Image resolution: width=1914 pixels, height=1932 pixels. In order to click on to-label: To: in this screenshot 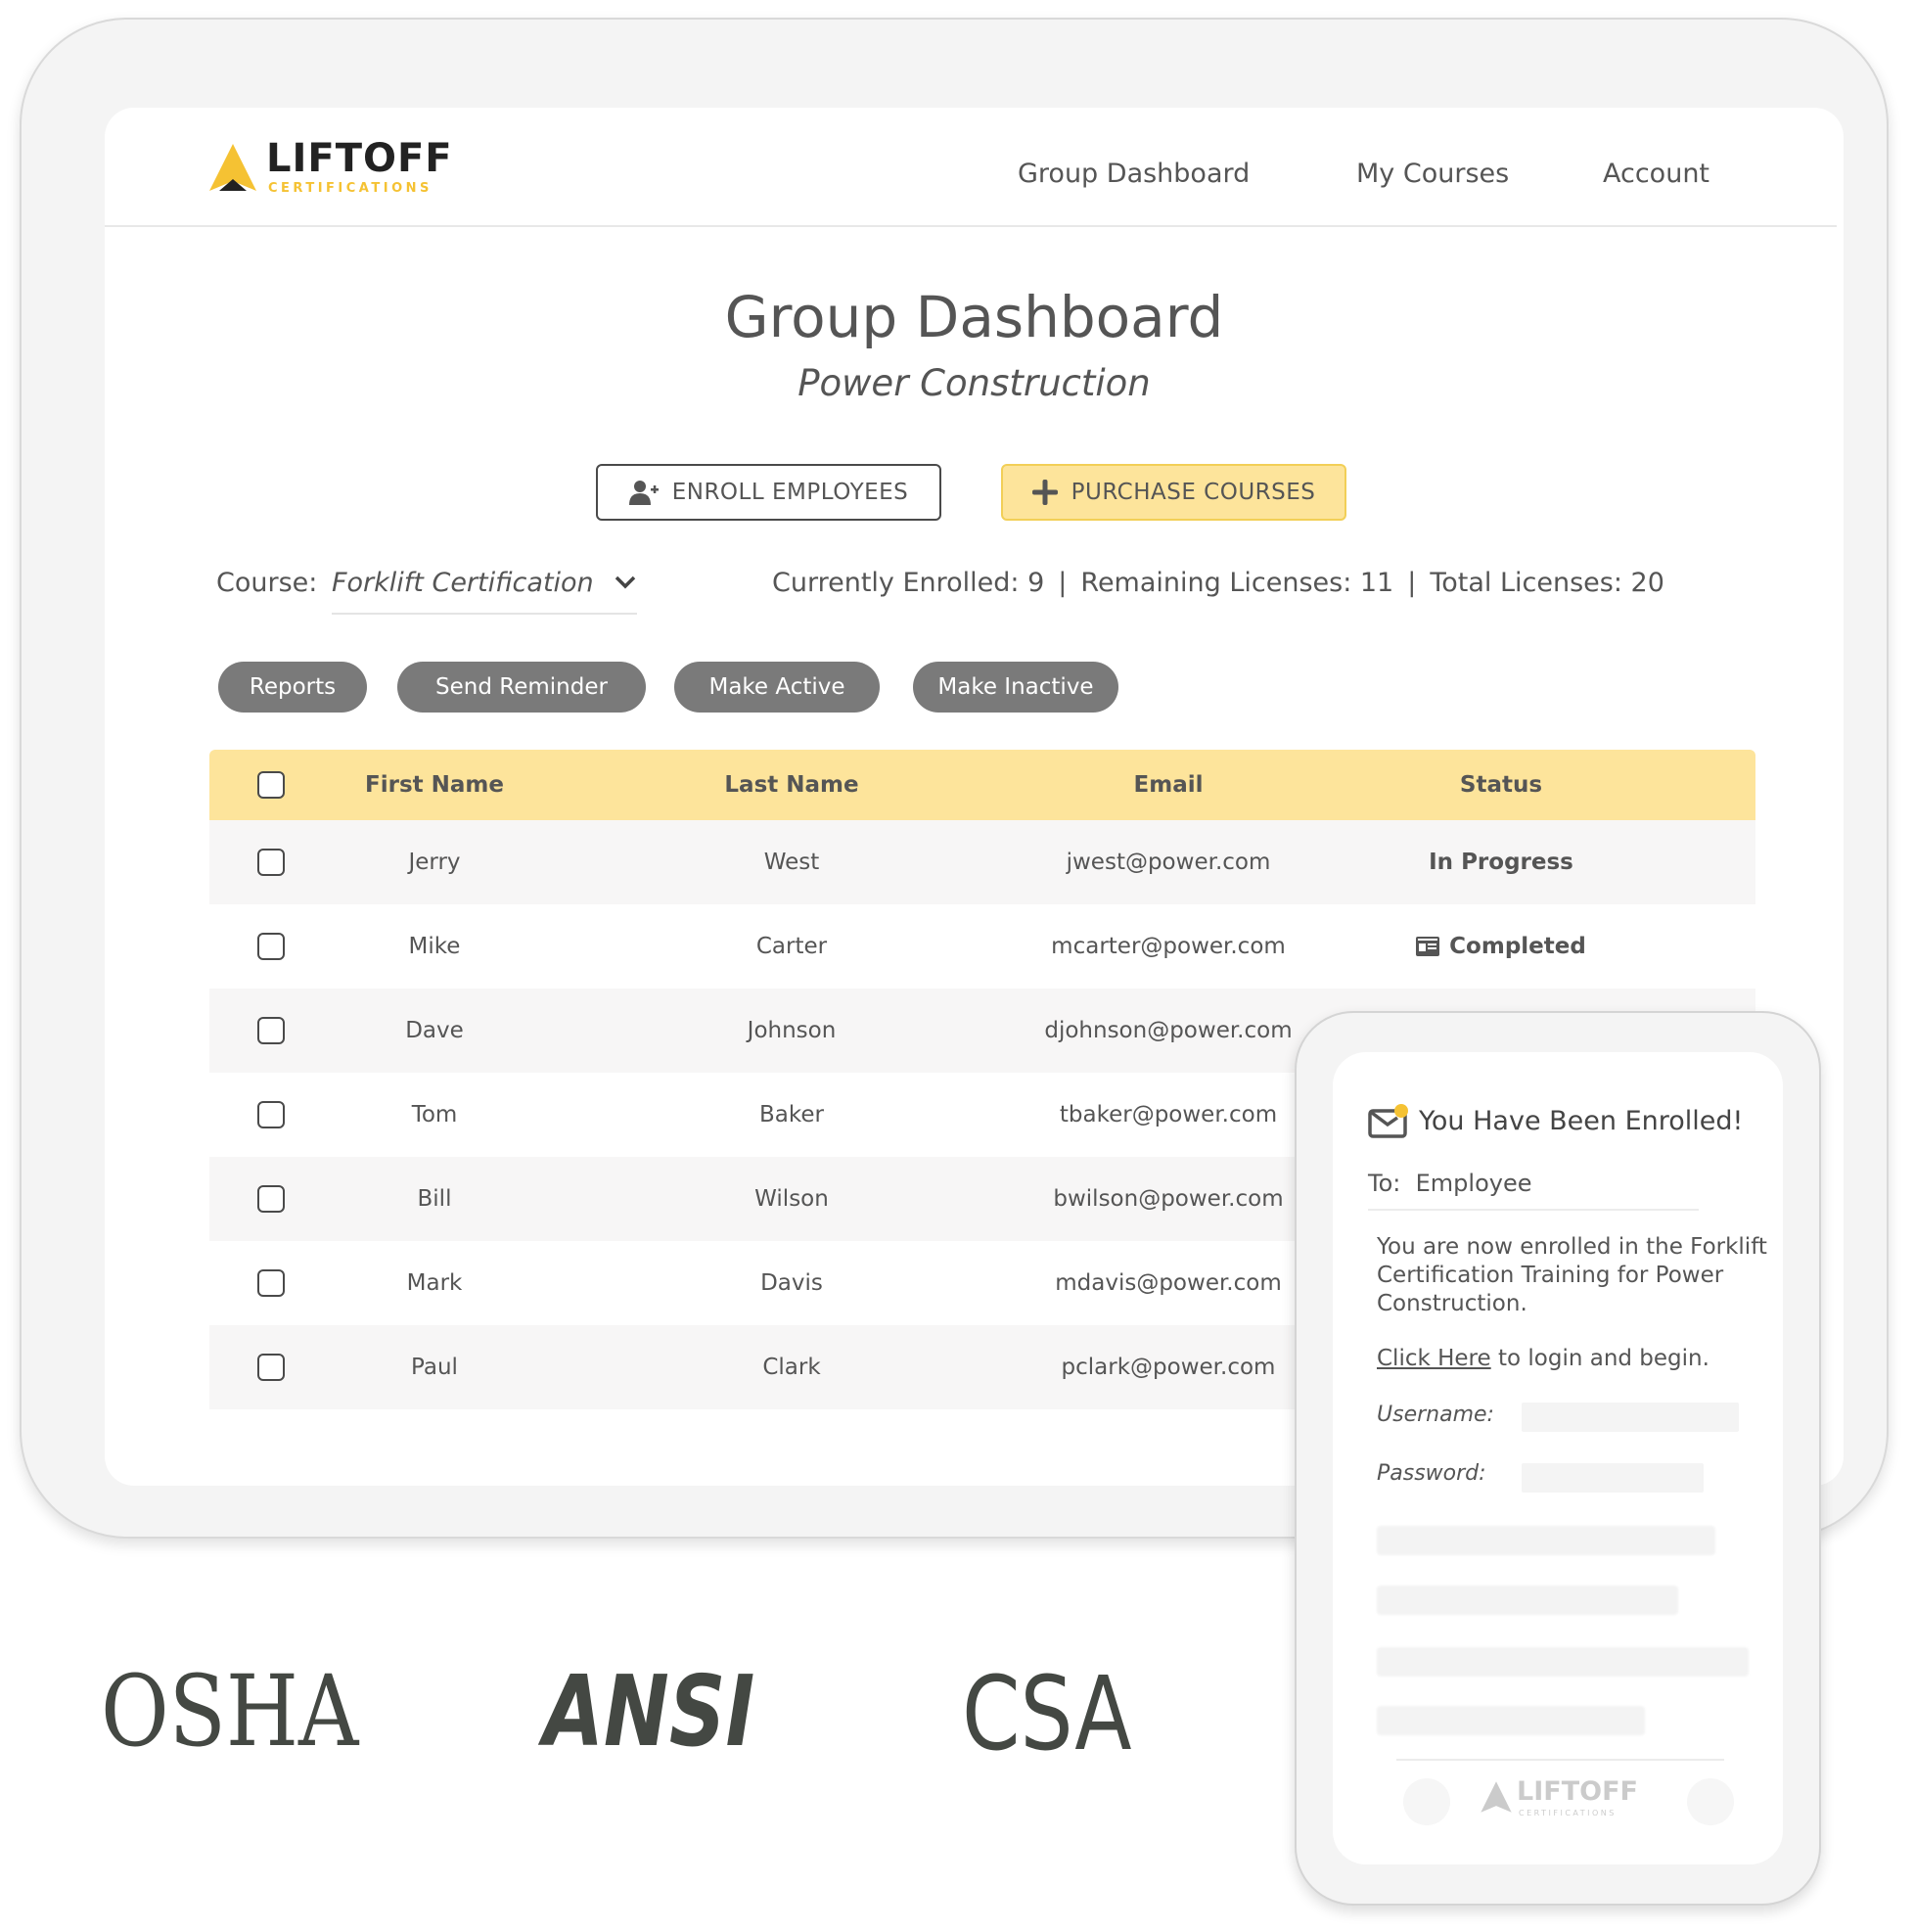, I will do `click(1384, 1183)`.